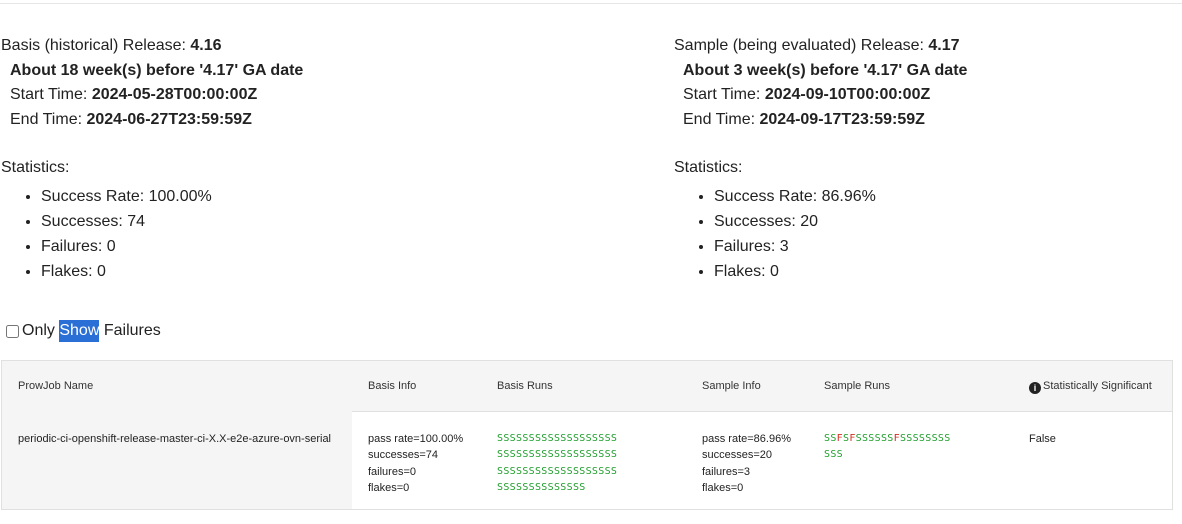 The height and width of the screenshot is (524, 1182). I want to click on filter-label-show: Show, so click(79, 331).